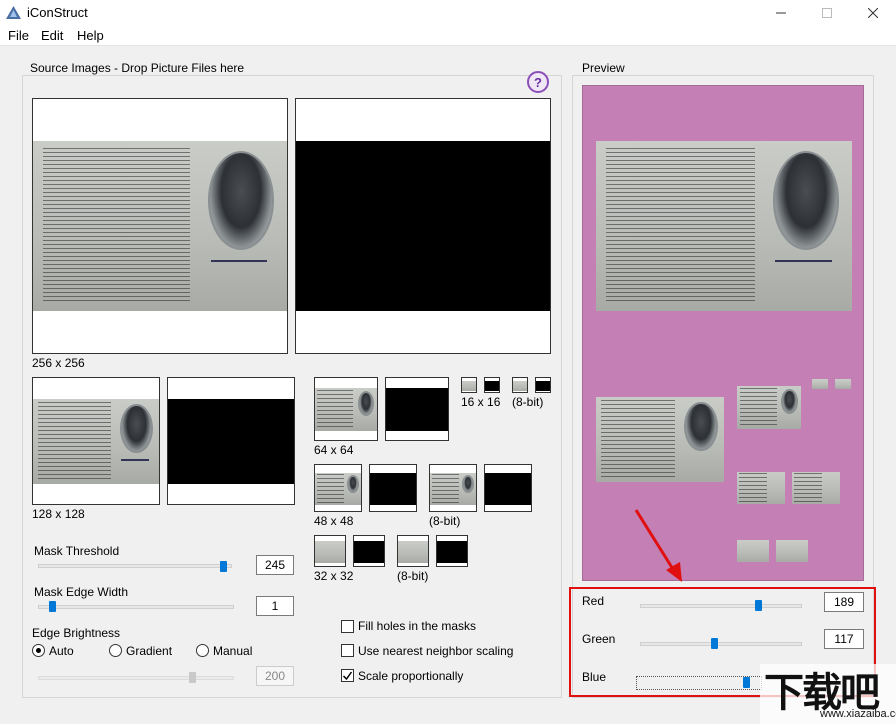 This screenshot has height=724, width=896. What do you see at coordinates (135, 566) in the screenshot?
I see `mask-threshold-track` at bounding box center [135, 566].